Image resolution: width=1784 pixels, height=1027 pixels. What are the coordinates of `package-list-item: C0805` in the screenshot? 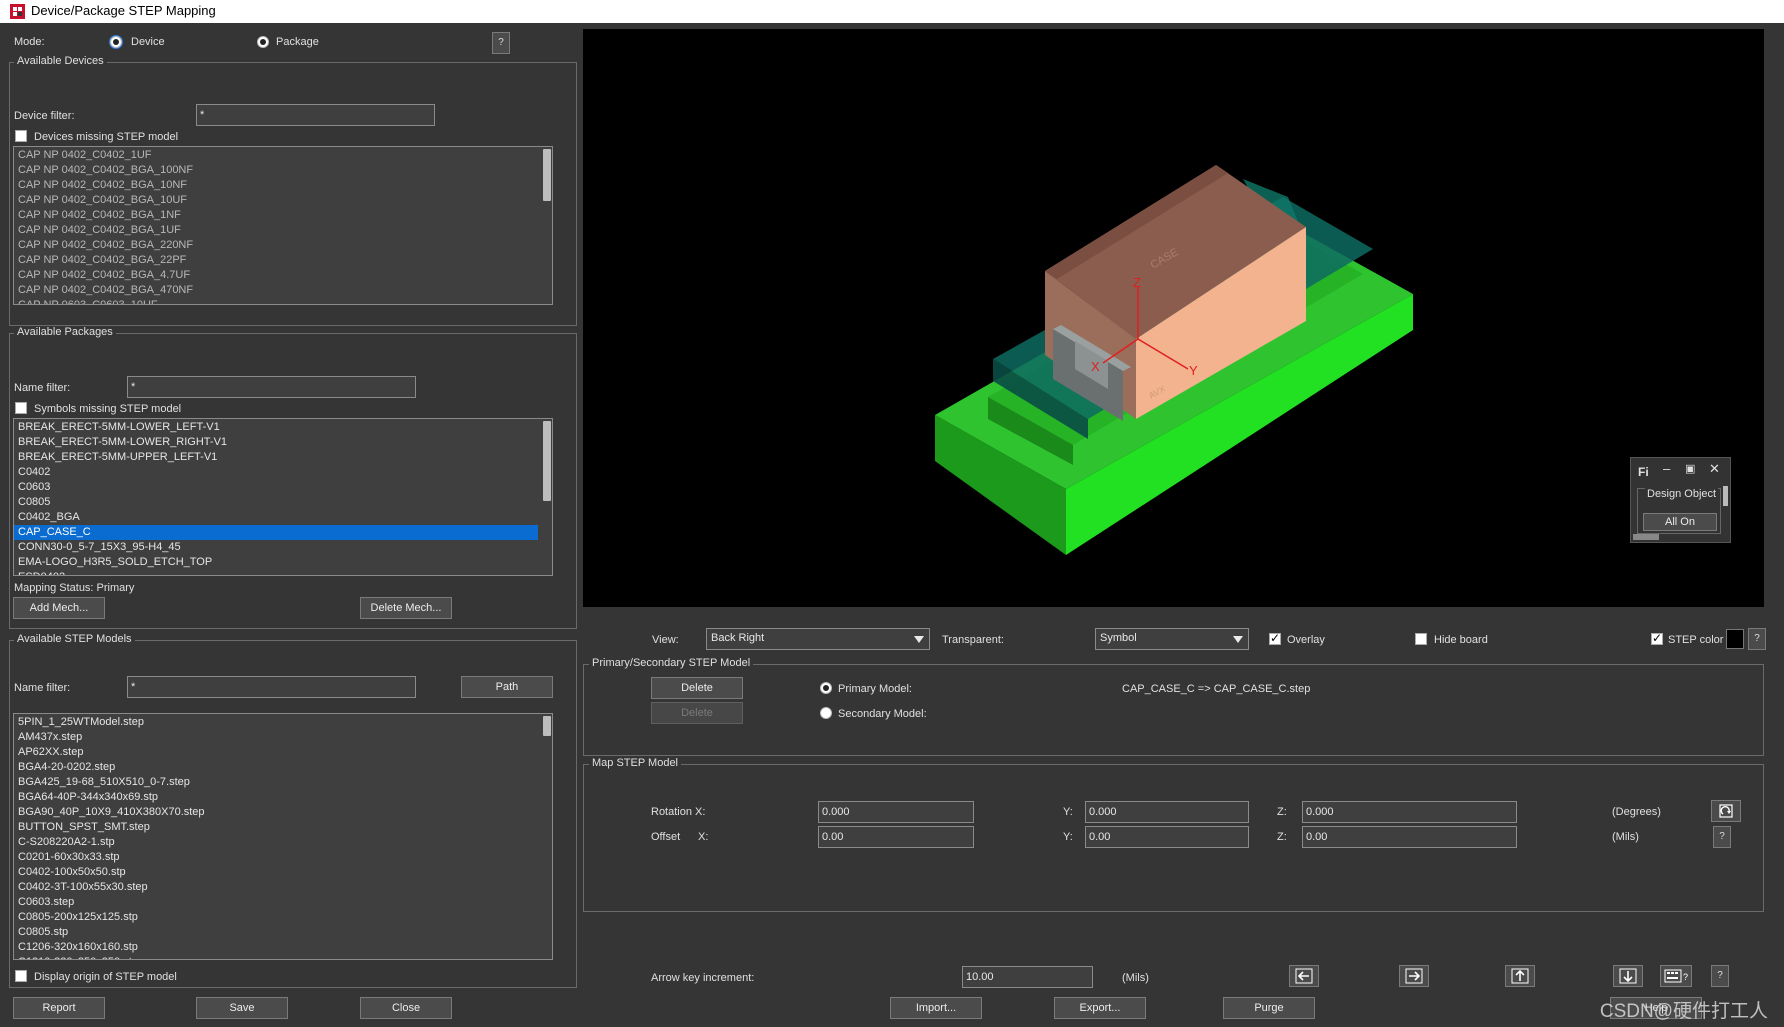 It's located at (283, 502).